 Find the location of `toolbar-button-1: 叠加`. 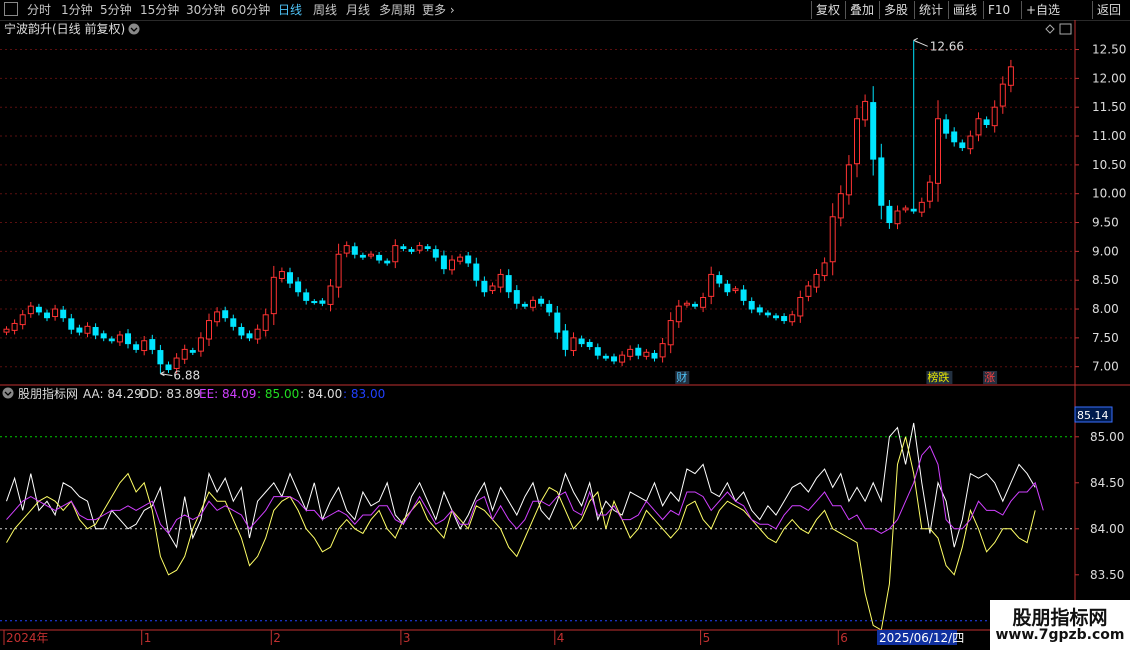

toolbar-button-1: 叠加 is located at coordinates (861, 10).